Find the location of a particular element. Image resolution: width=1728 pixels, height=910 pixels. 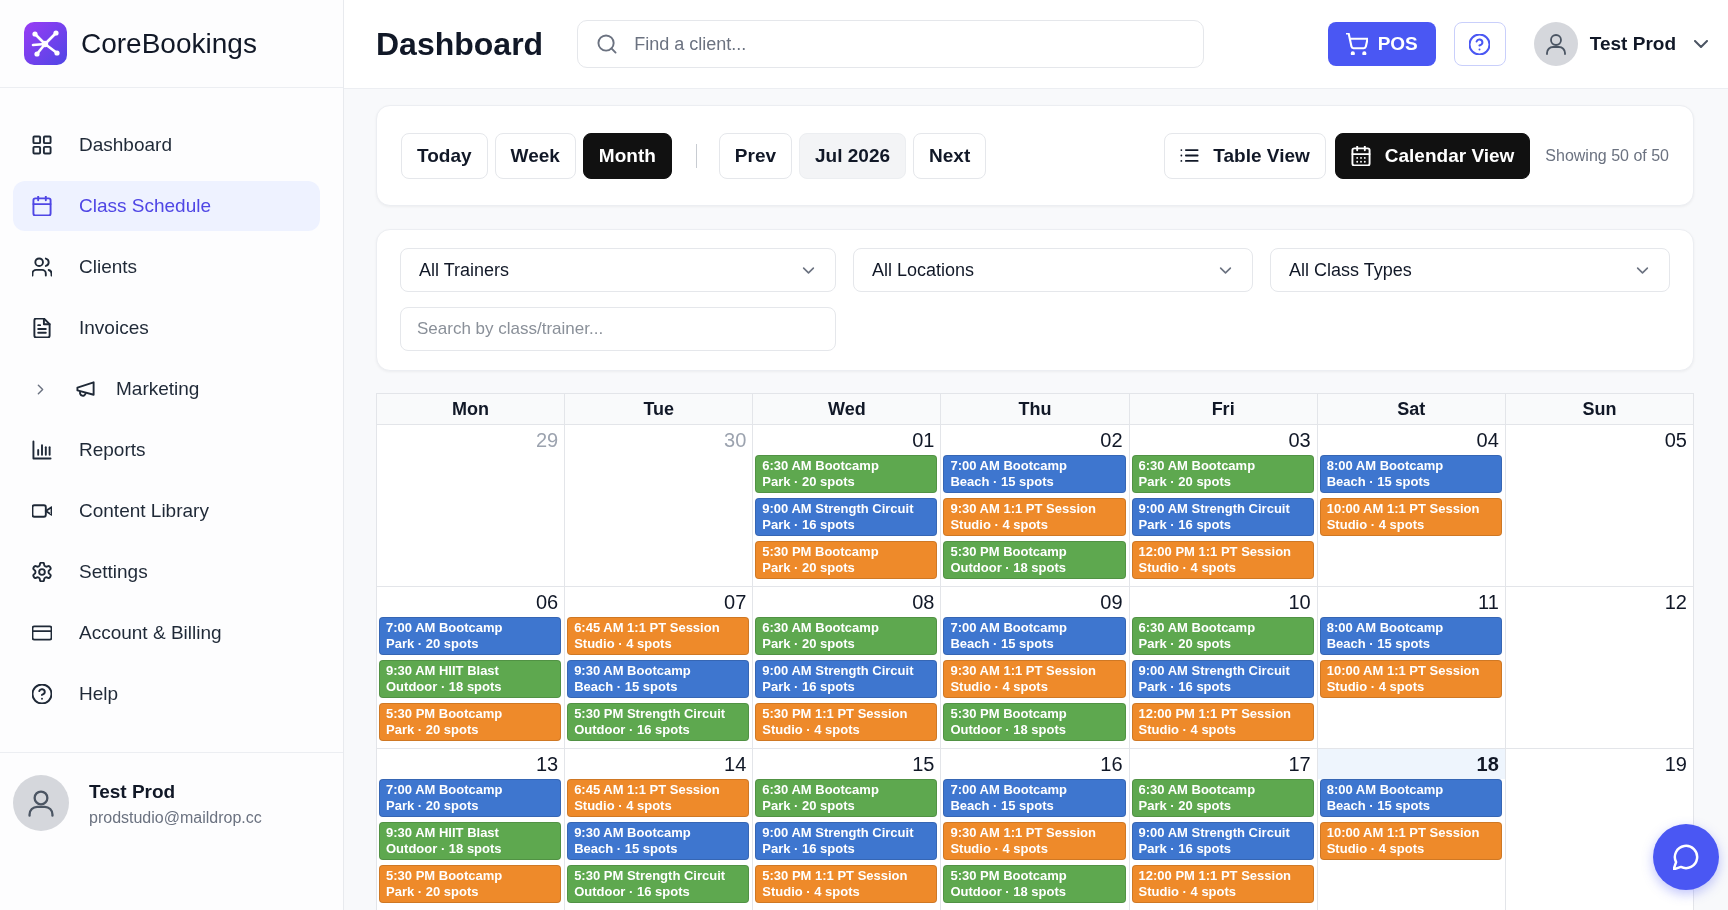

user-email: prodstudio@maildrop.cc is located at coordinates (175, 818).